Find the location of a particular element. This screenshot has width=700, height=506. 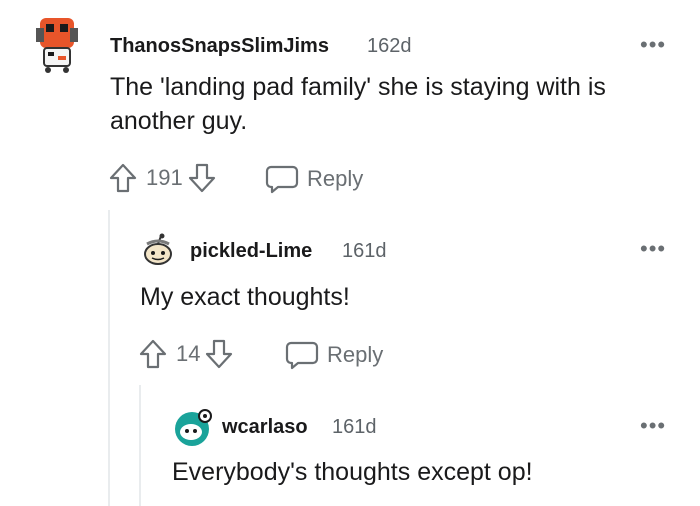

vote-count: 14 is located at coordinates (188, 353).